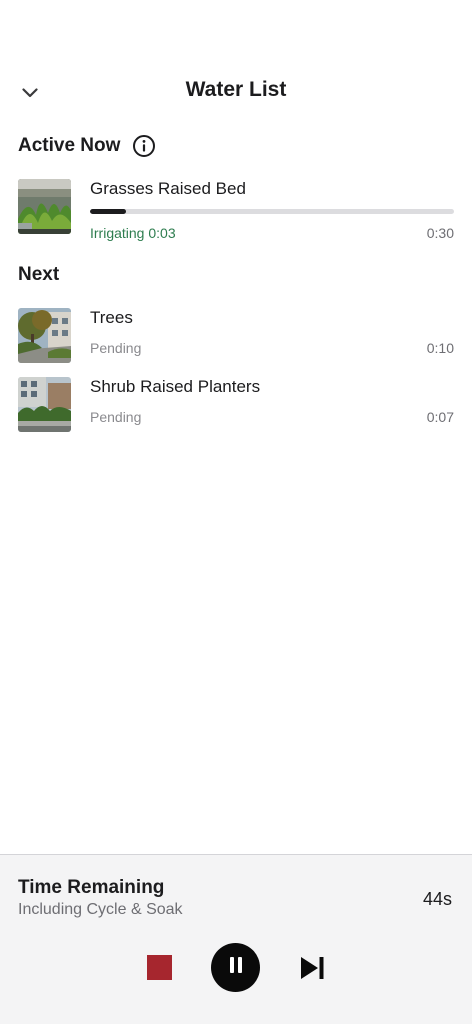 The width and height of the screenshot is (472, 1024). I want to click on zone-name: Trees, so click(111, 317).